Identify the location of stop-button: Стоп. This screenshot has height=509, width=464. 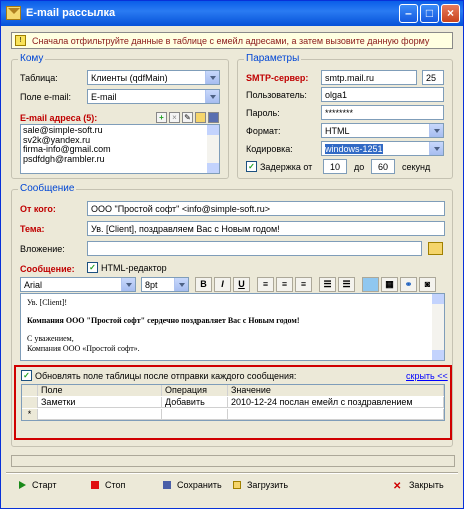
(108, 486).